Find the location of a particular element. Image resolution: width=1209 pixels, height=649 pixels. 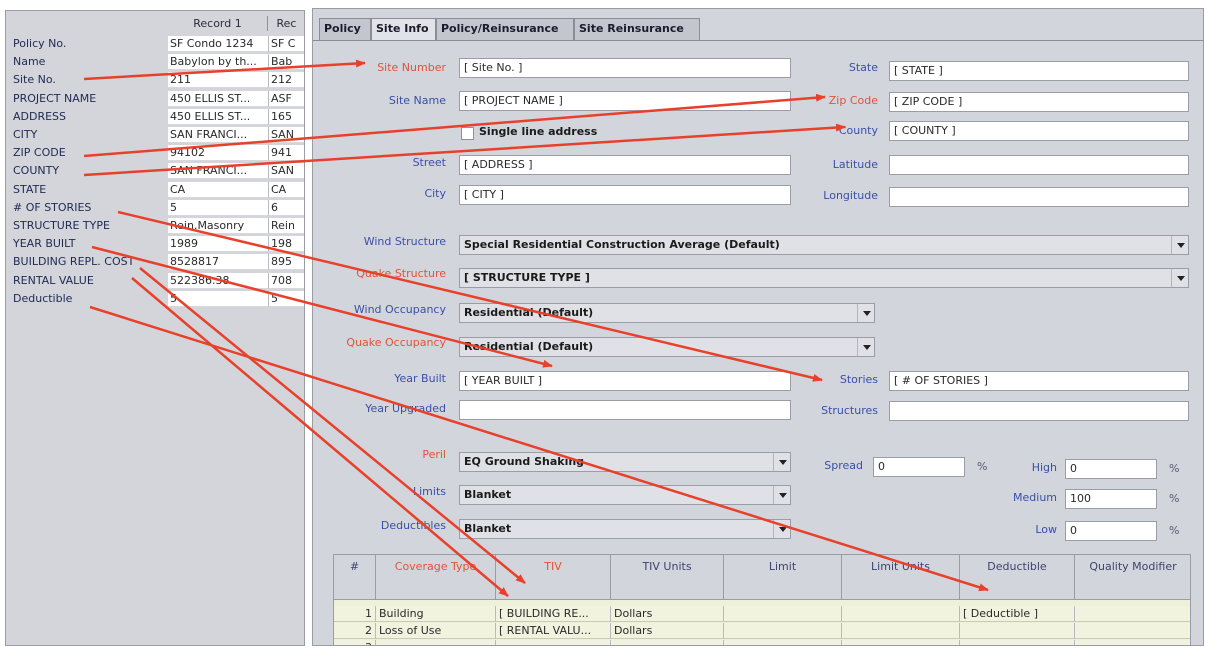

table-cell: 2 is located at coordinates (355, 631).